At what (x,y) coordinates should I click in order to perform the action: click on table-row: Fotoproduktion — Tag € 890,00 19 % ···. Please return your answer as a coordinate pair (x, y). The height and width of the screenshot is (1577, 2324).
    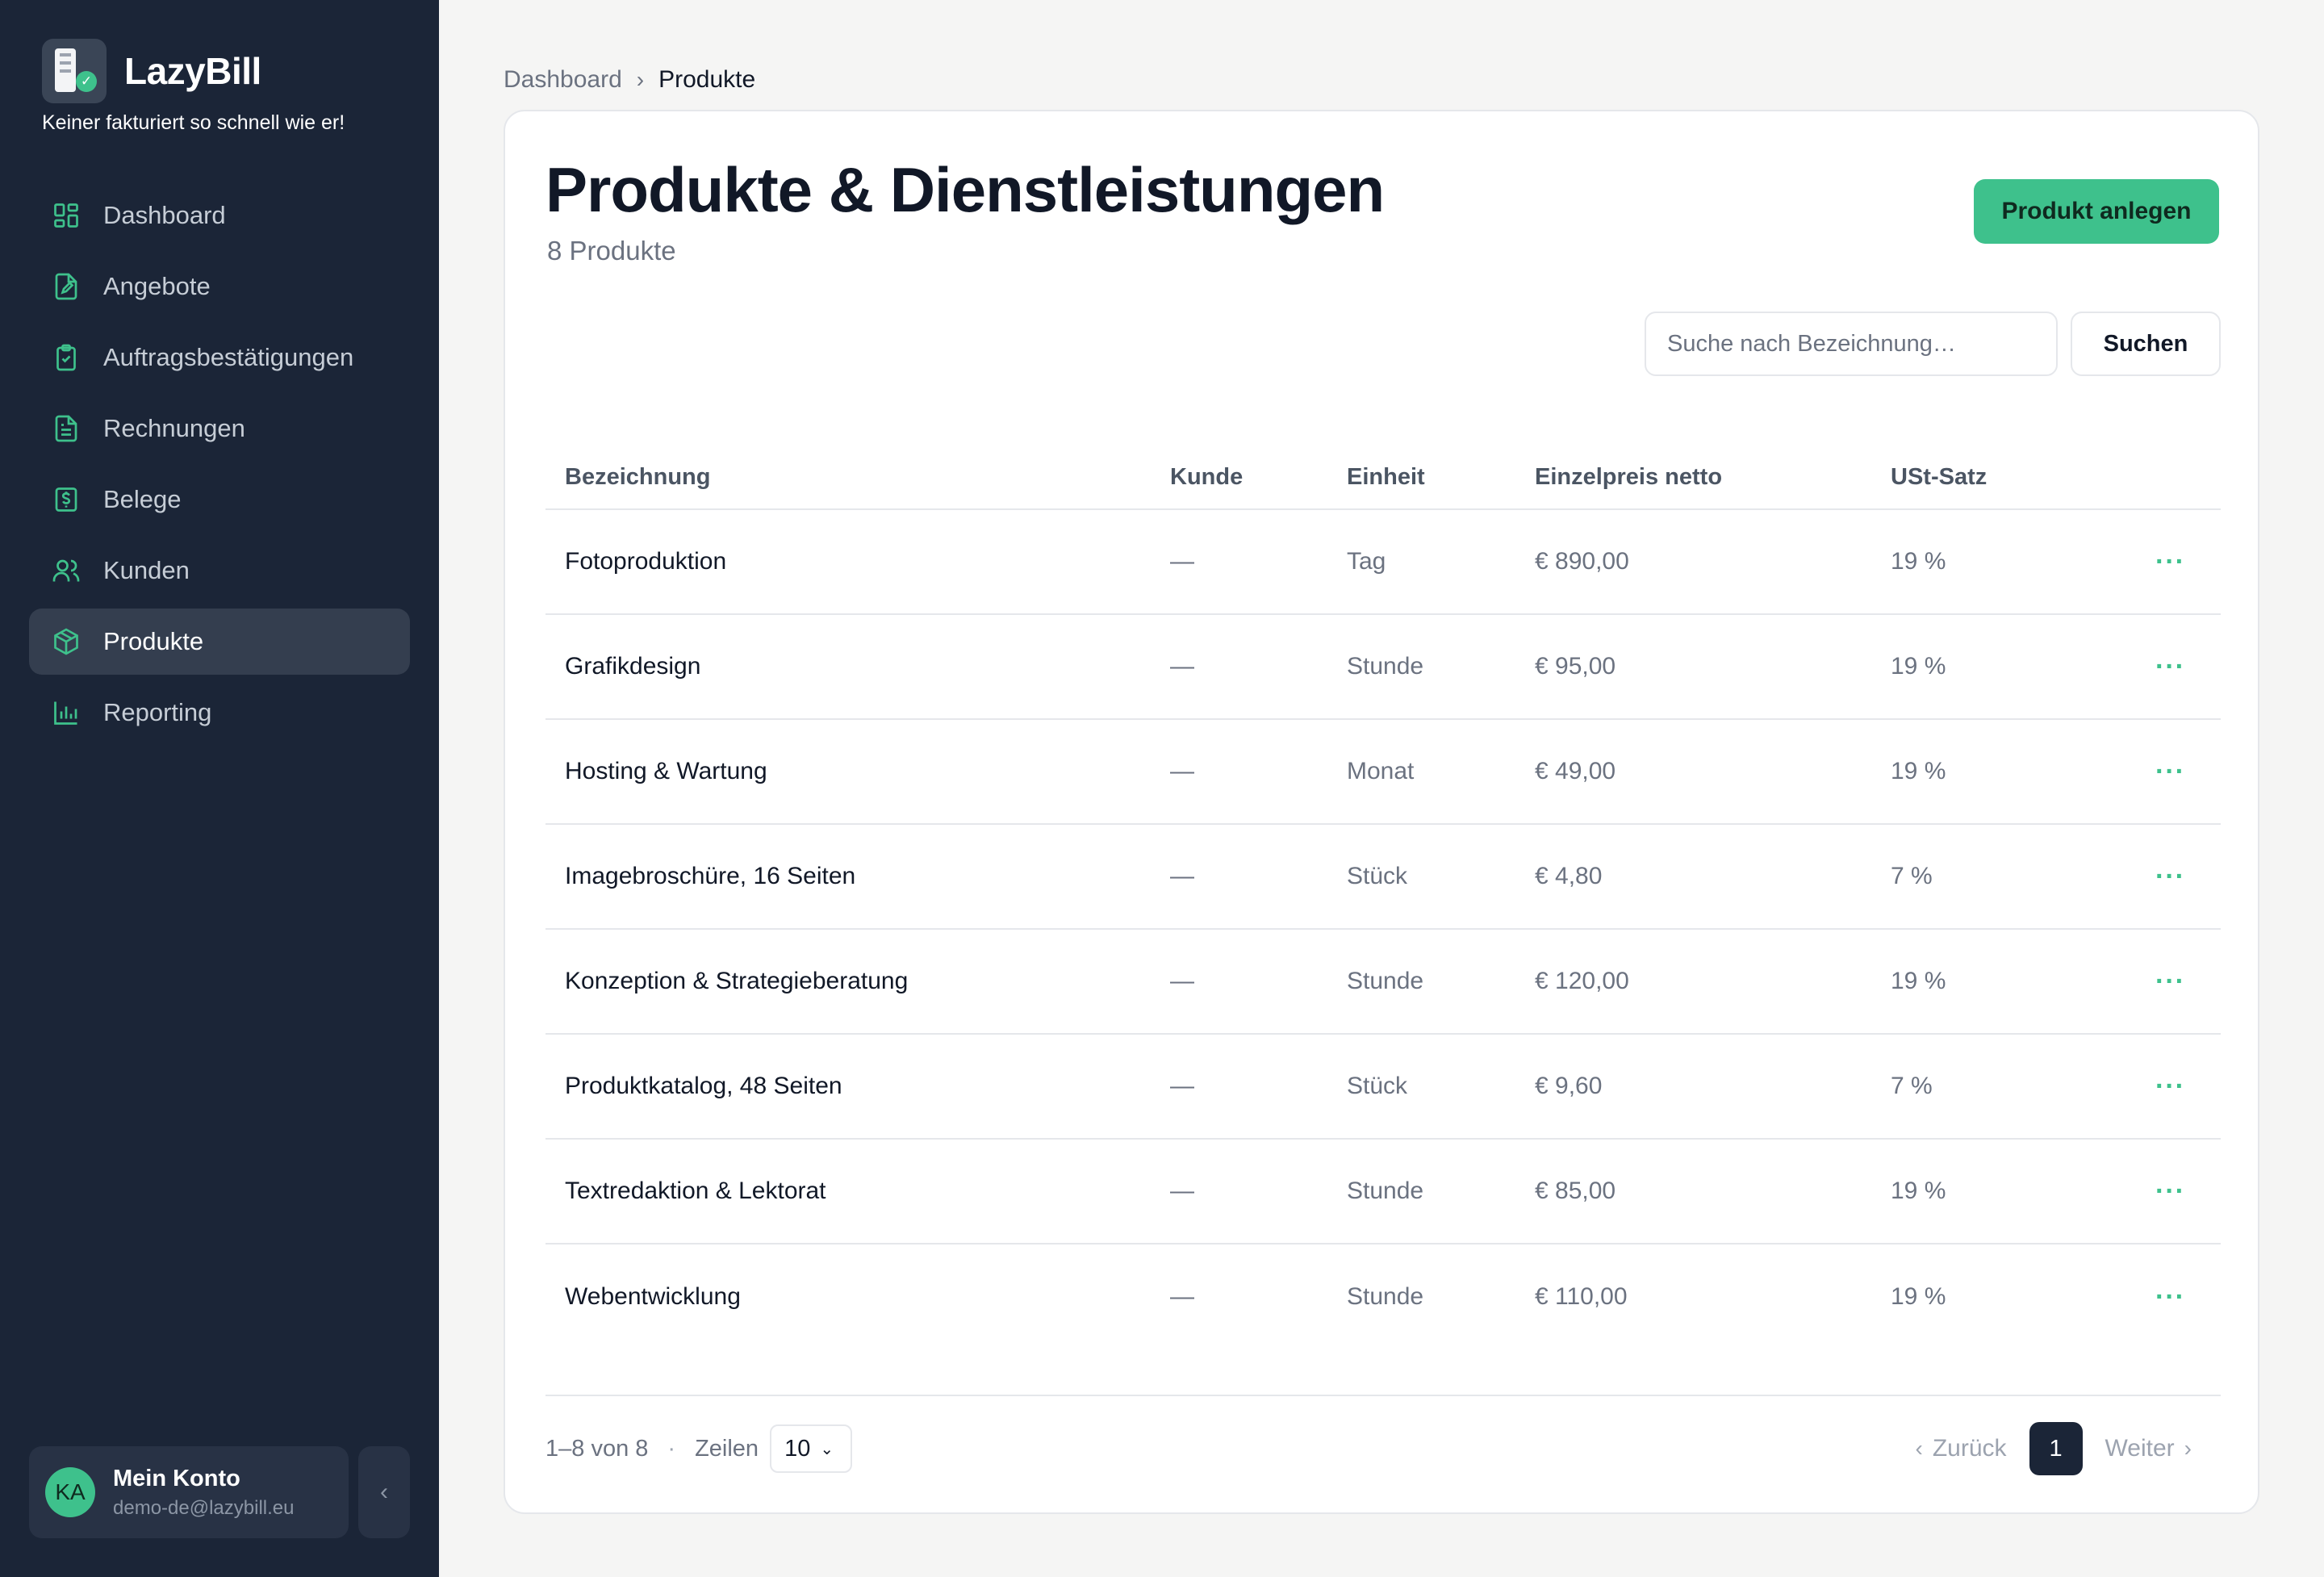
    Looking at the image, I should click on (1383, 562).